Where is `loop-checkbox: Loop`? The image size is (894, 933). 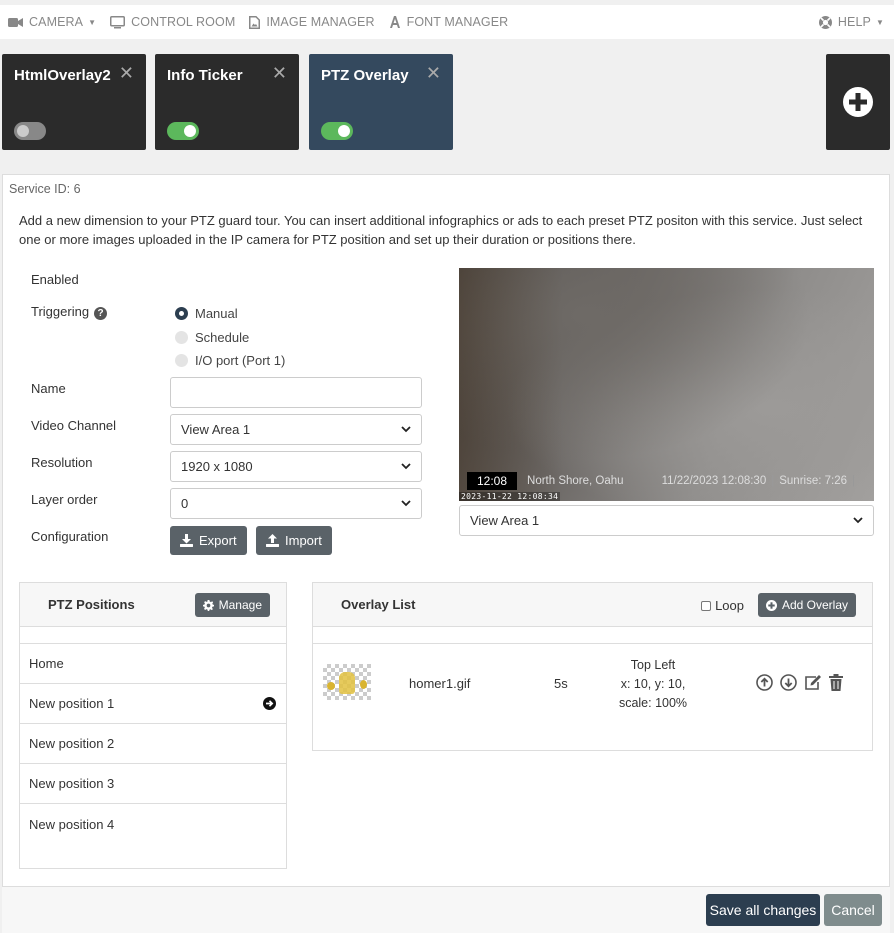 loop-checkbox: Loop is located at coordinates (722, 605).